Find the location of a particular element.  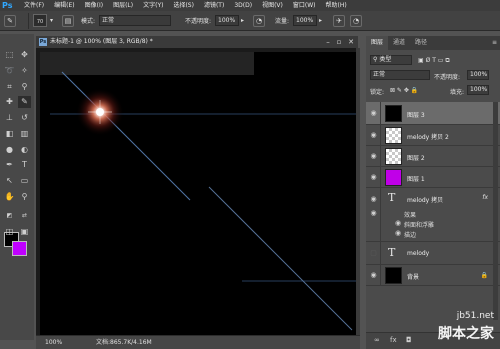

quick-mask-icon: ◫ is located at coordinates (9, 232).